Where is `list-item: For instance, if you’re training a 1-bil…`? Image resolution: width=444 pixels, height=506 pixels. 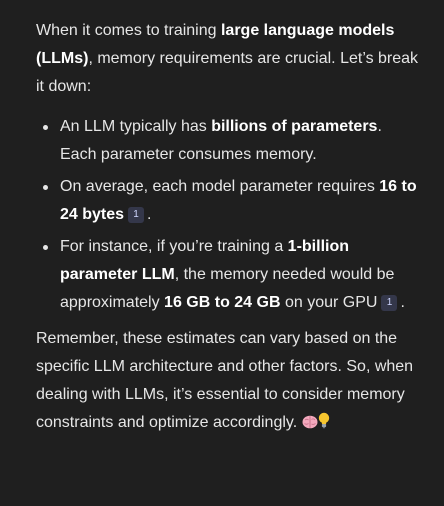
list-item: For instance, if you’re training a 1-bil… is located at coordinates (229, 275).